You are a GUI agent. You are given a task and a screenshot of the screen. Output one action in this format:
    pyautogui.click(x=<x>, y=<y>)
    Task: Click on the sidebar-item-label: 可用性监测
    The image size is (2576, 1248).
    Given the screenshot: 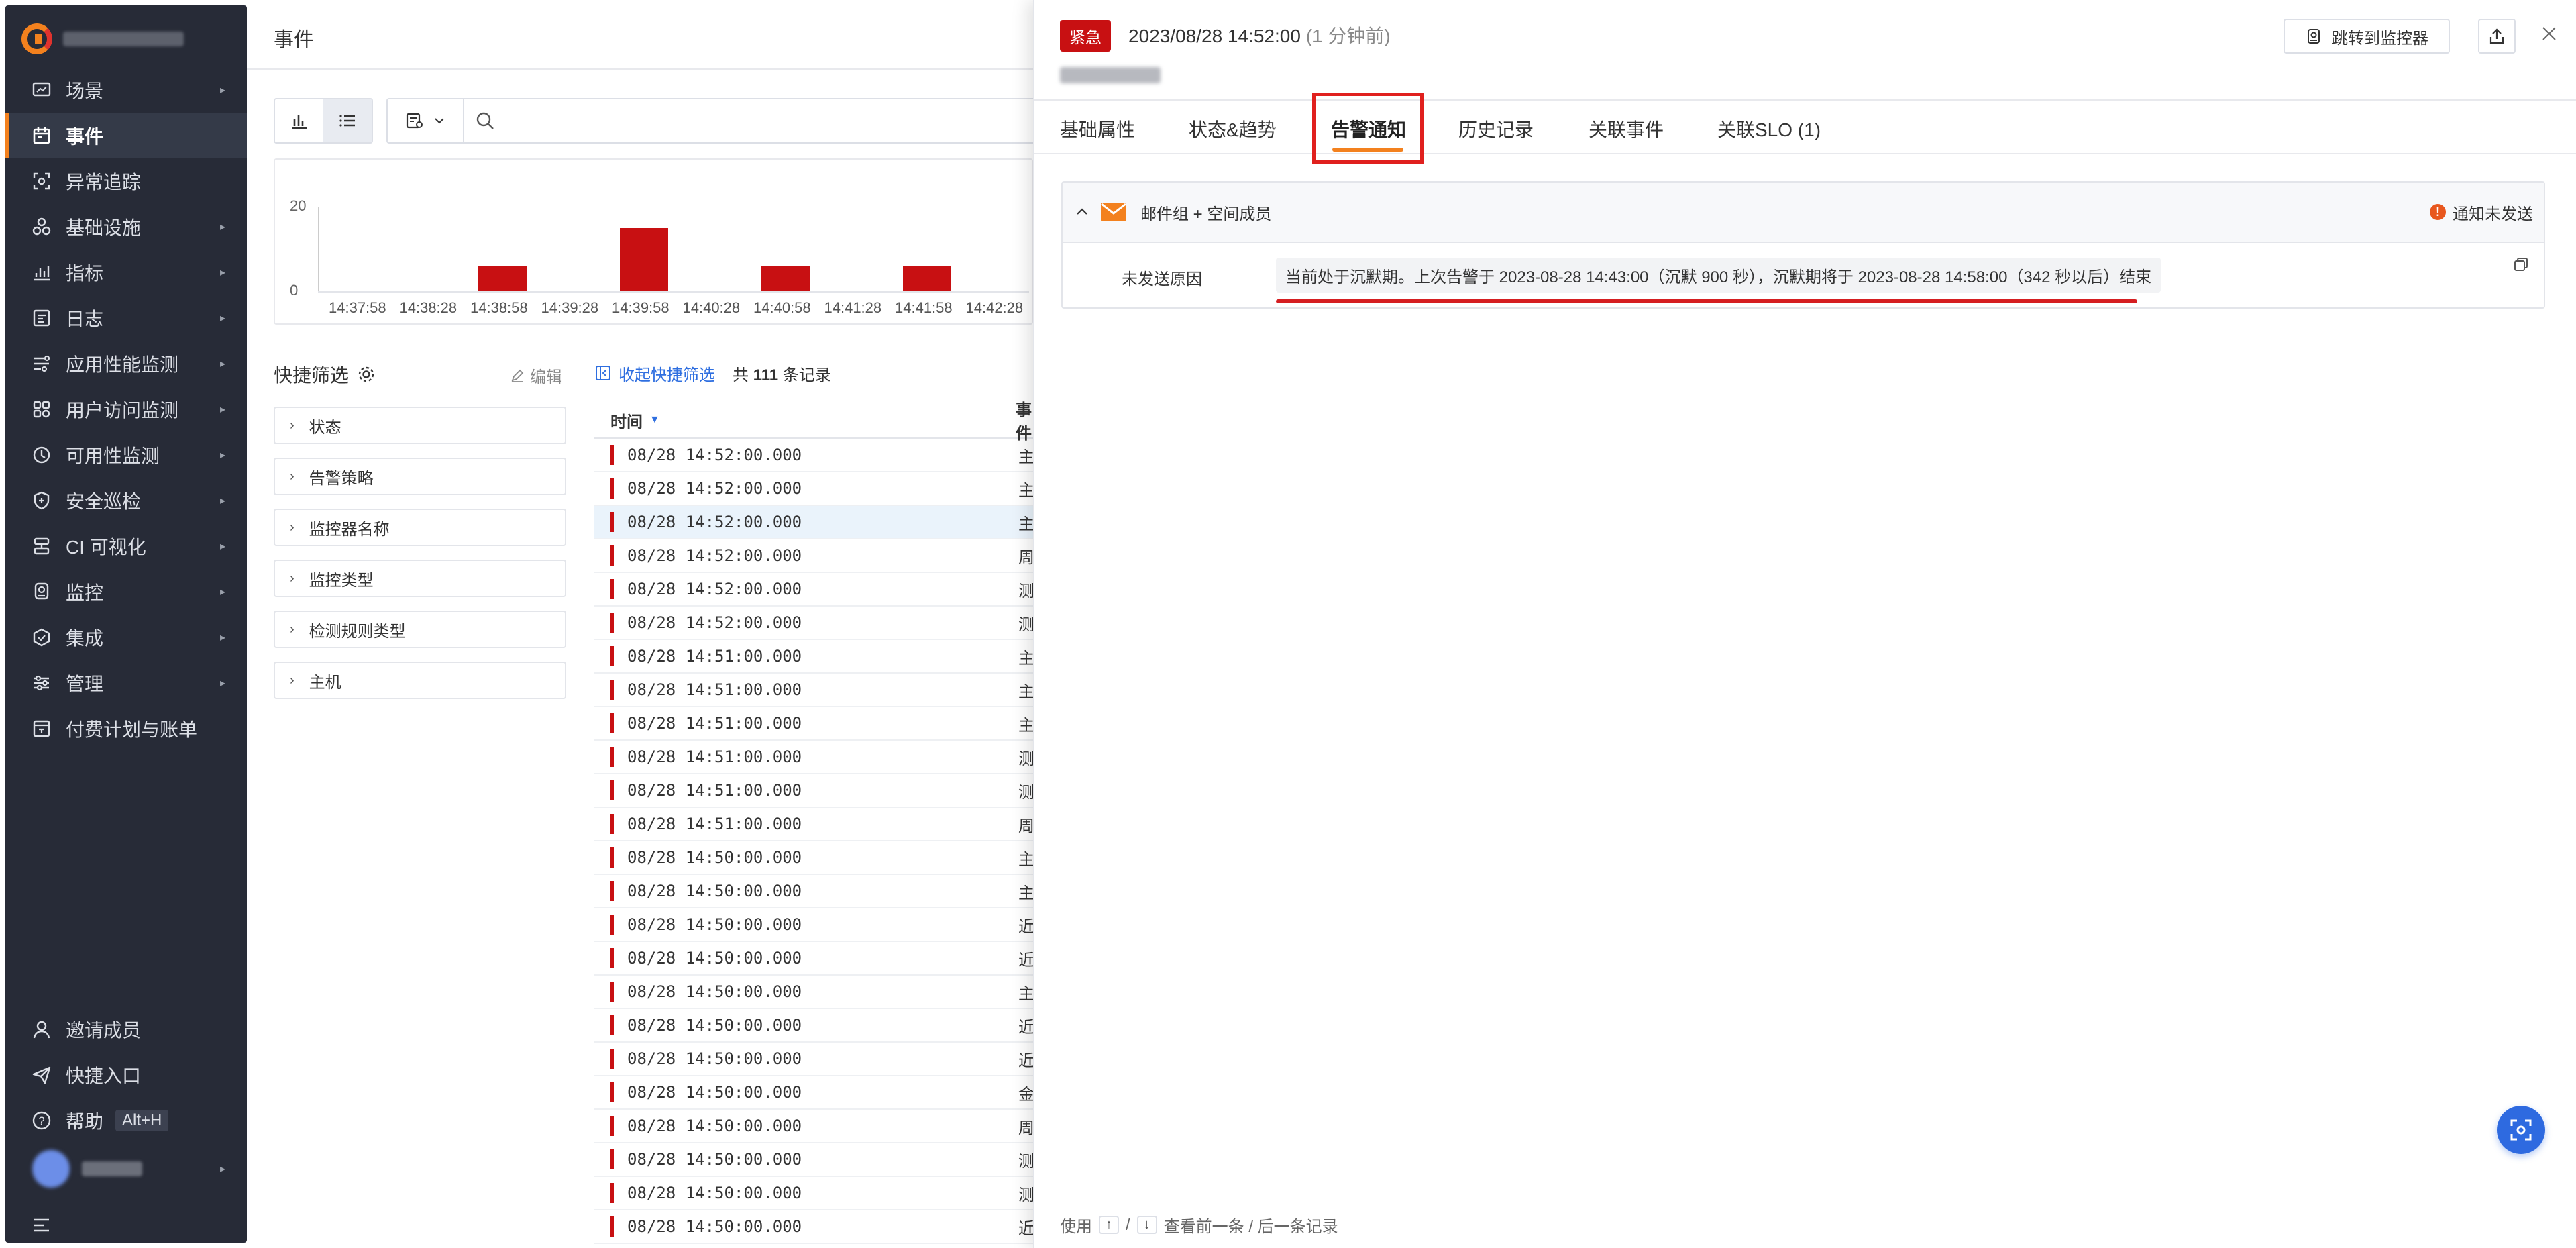 What is the action you would take?
    pyautogui.click(x=113, y=456)
    